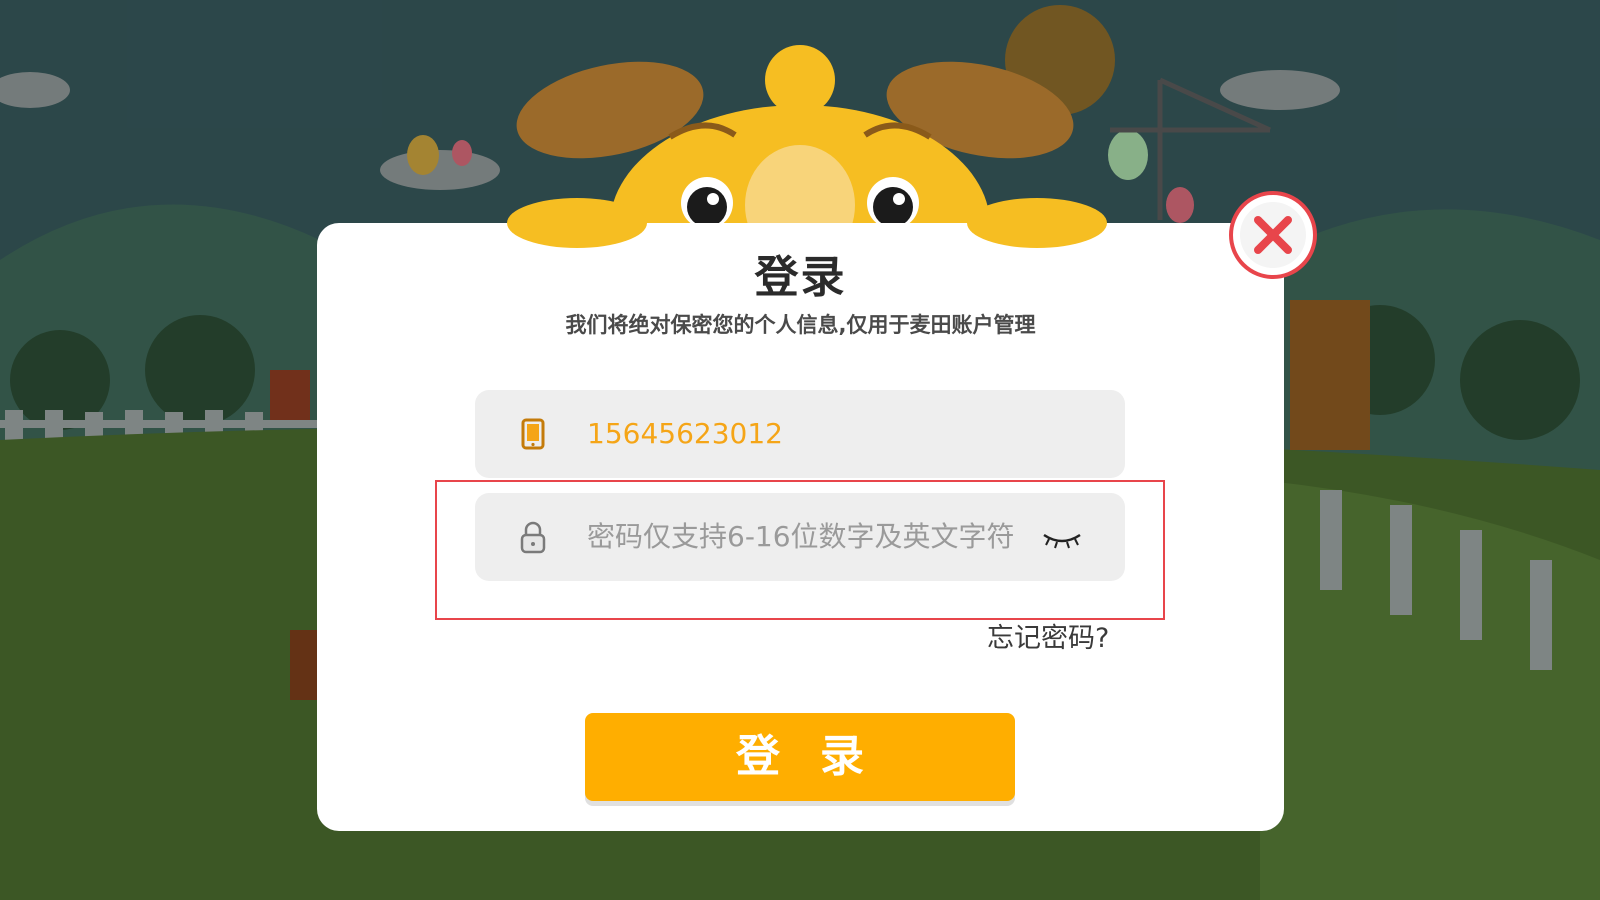 The width and height of the screenshot is (1600, 900). What do you see at coordinates (533, 434) in the screenshot?
I see `phone-icon` at bounding box center [533, 434].